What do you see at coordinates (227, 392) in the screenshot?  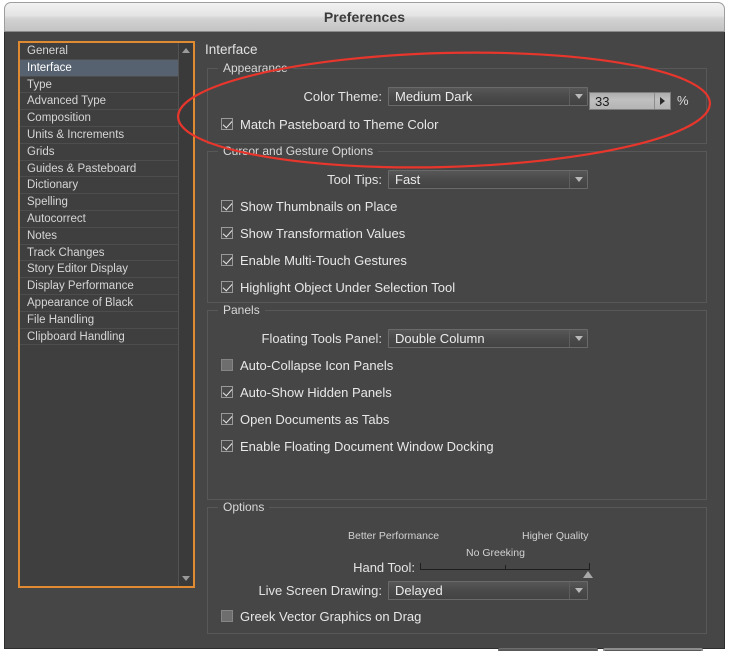 I see `auto-show-hidden-panels-checkbox` at bounding box center [227, 392].